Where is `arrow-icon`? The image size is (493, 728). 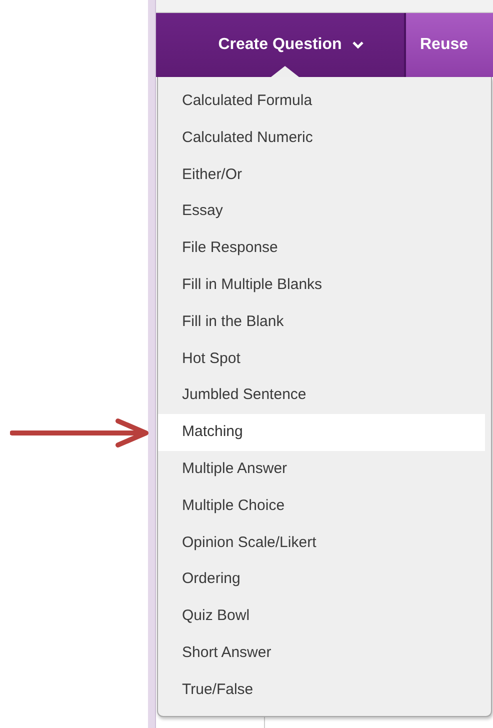
arrow-icon is located at coordinates (80, 433).